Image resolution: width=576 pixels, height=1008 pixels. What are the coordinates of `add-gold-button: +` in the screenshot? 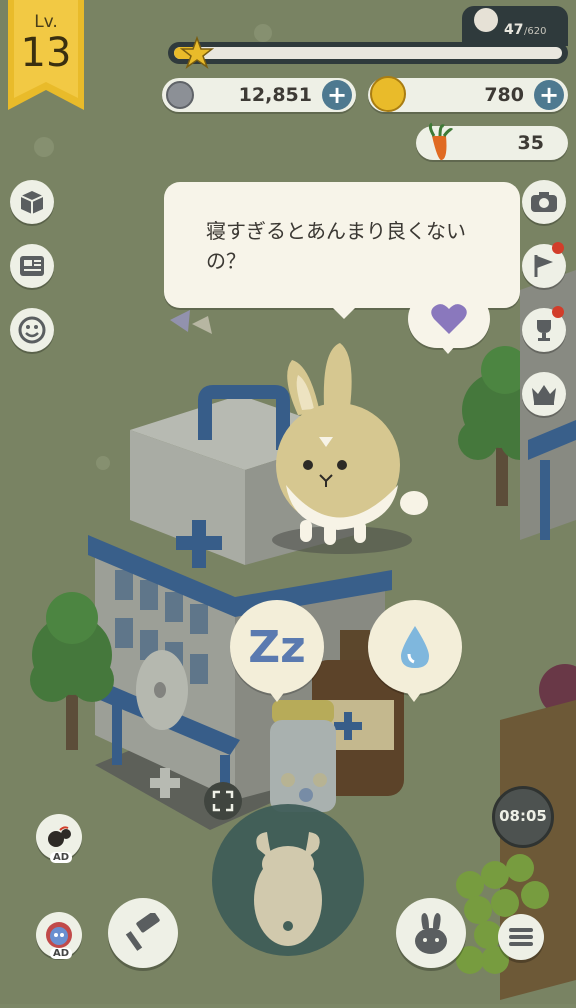 It's located at (549, 95).